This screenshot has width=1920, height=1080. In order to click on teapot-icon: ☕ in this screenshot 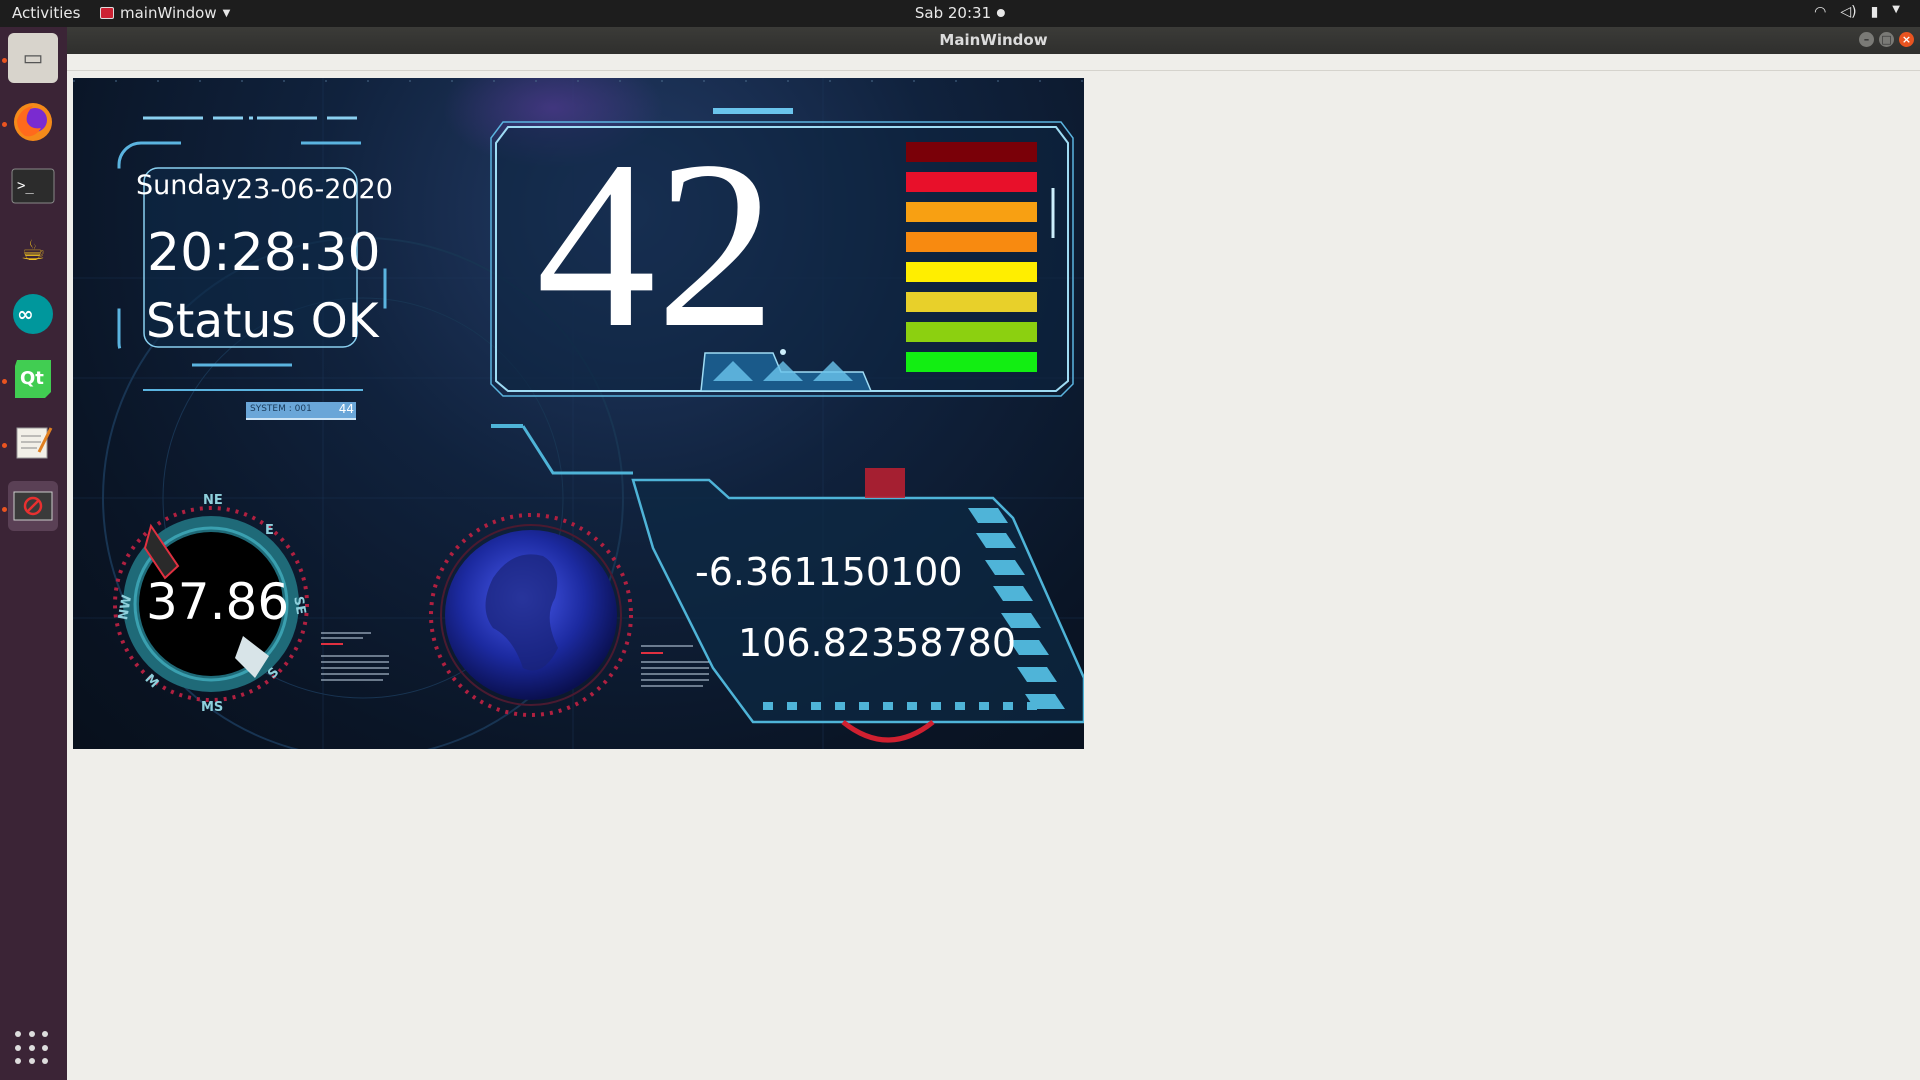, I will do `click(33, 250)`.